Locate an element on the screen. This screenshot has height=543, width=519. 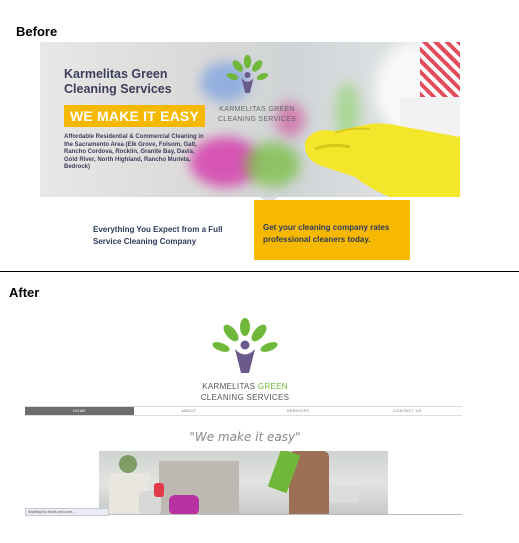
hero-title: Karmelitas Green Cleaning Services is located at coordinates (118, 81).